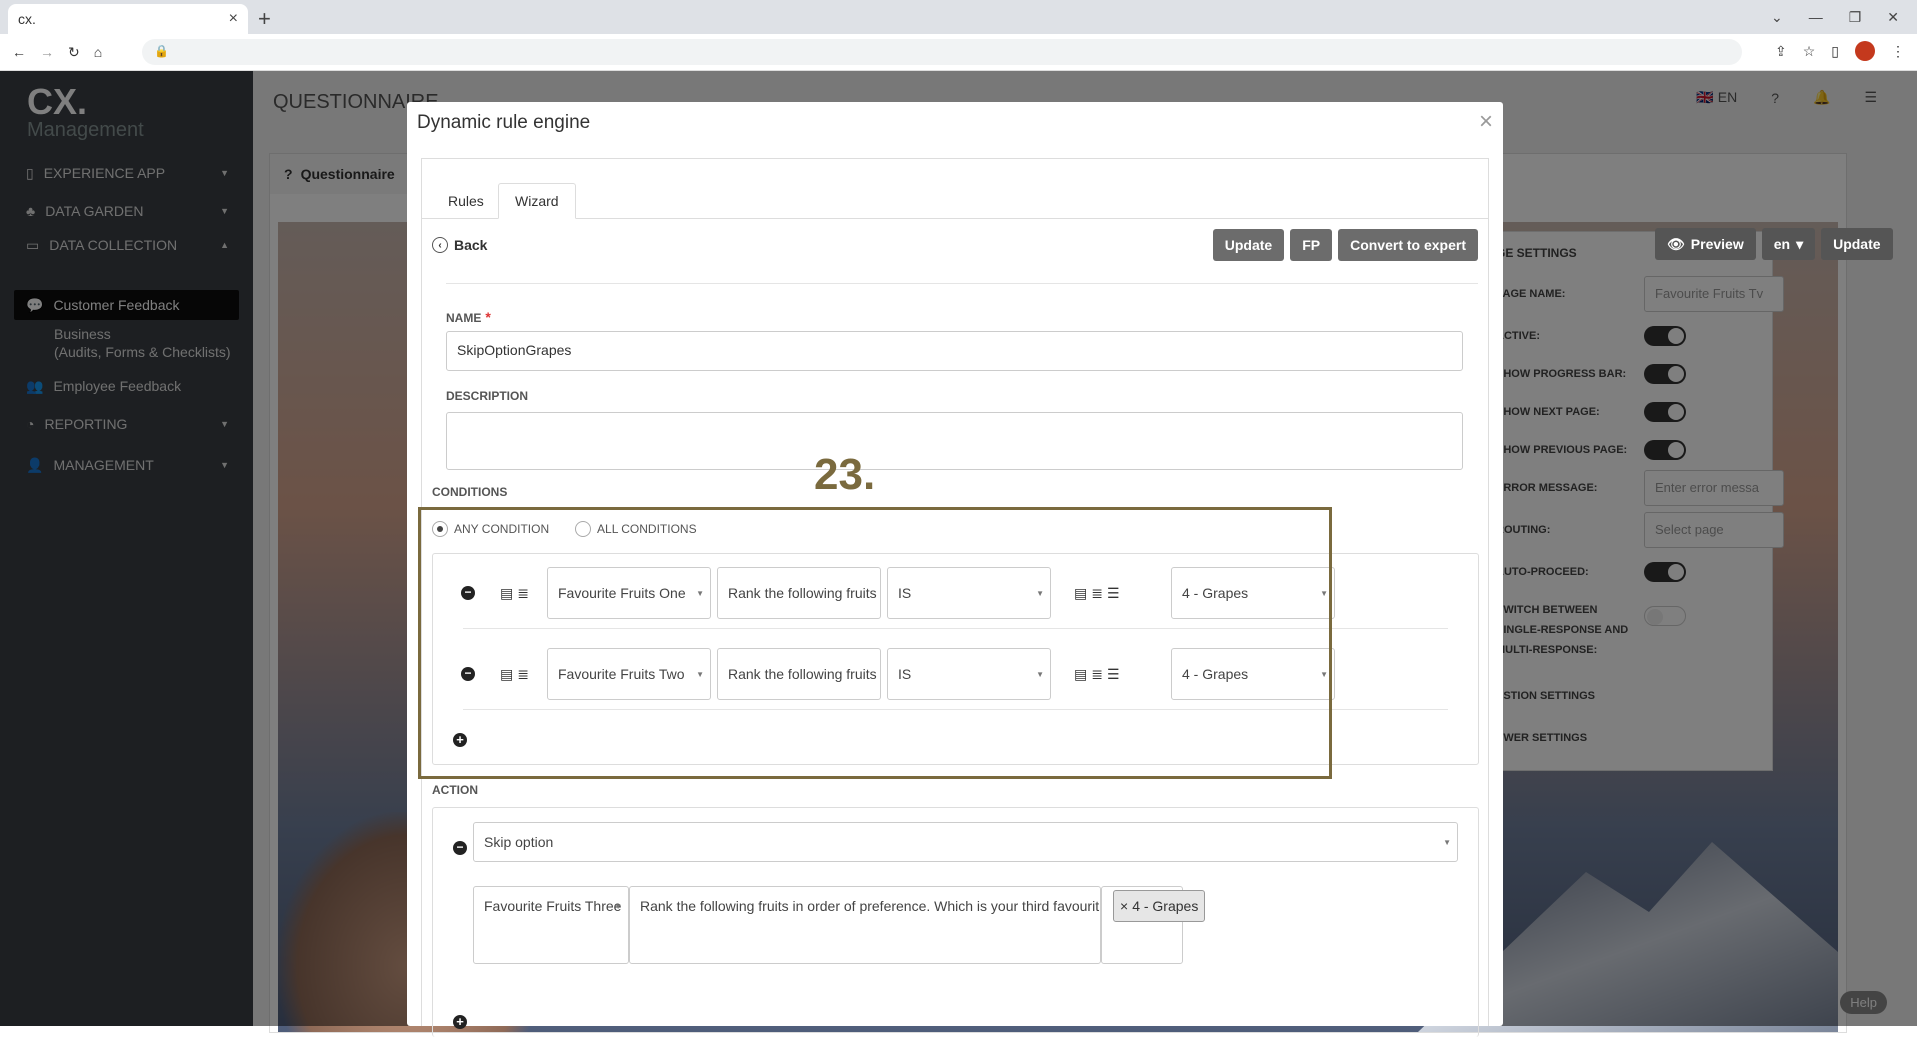 The width and height of the screenshot is (1917, 1037). Describe the element at coordinates (537, 201) in the screenshot. I see `tab-wizard: Wizard` at that location.